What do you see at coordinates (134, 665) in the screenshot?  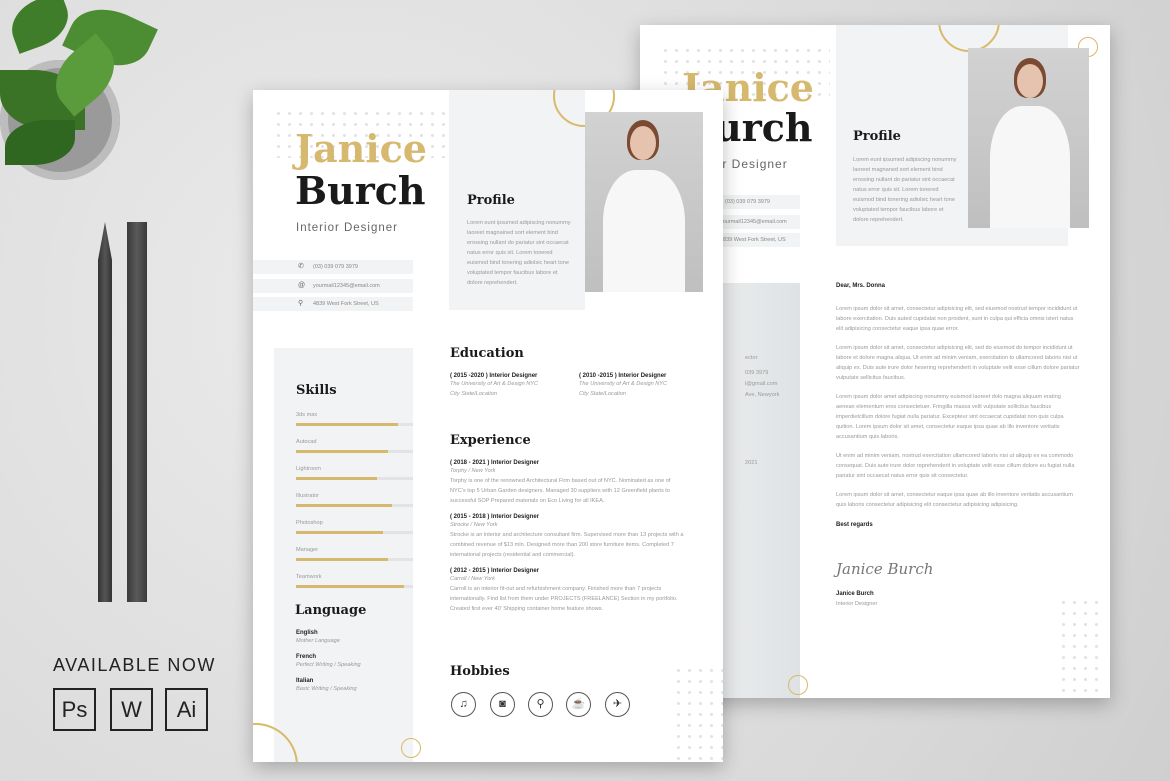 I see `available-now-label: AVAILABLE NOW` at bounding box center [134, 665].